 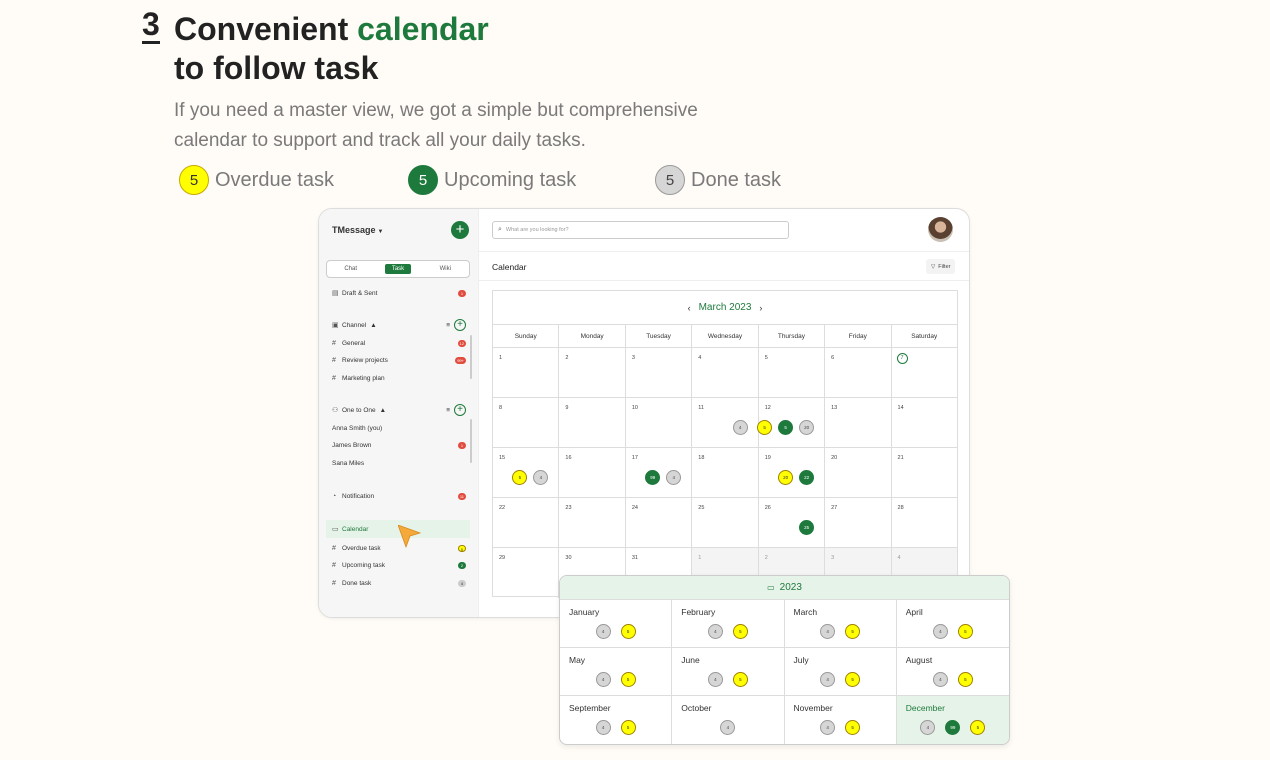 I want to click on filter-button: ▽ Filter, so click(x=941, y=266).